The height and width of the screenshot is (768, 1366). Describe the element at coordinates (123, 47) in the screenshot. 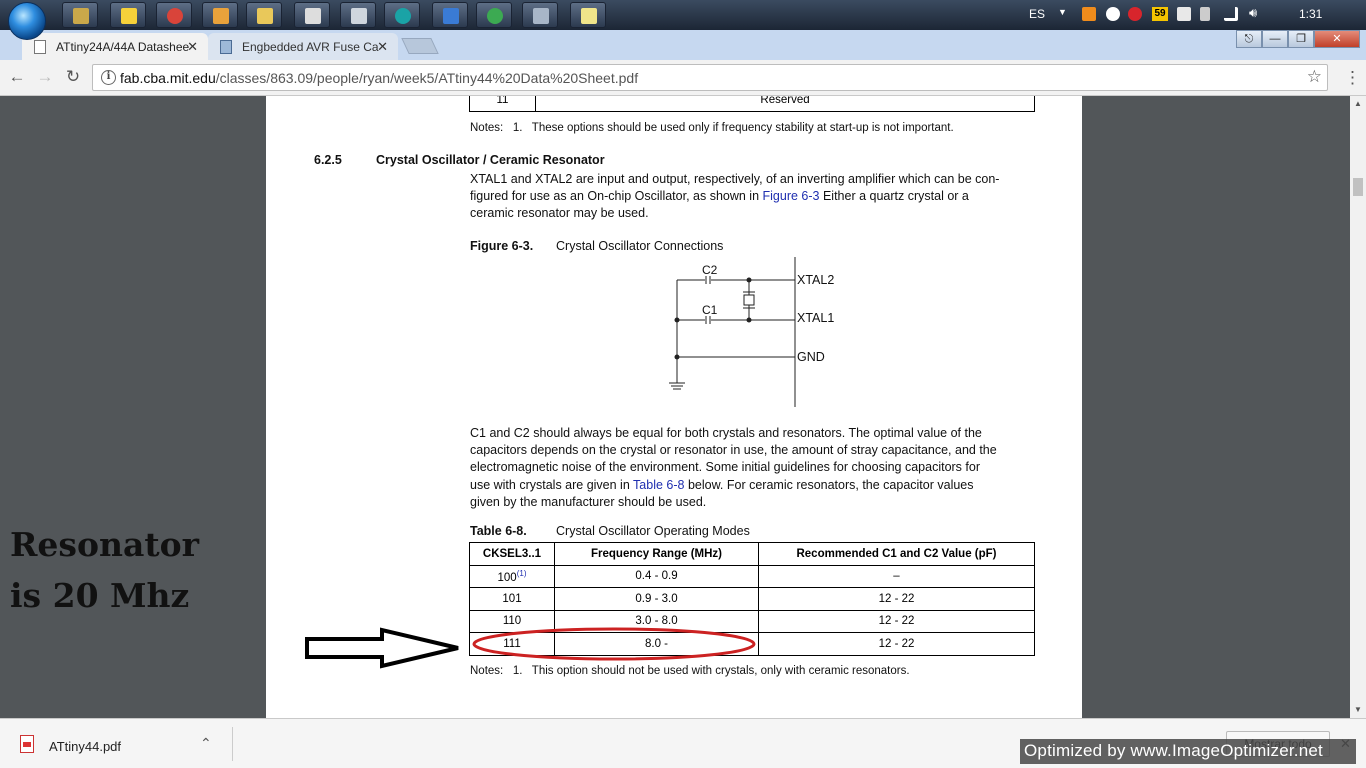

I see `tab-label: ATtiny24A/44A Datashee` at that location.